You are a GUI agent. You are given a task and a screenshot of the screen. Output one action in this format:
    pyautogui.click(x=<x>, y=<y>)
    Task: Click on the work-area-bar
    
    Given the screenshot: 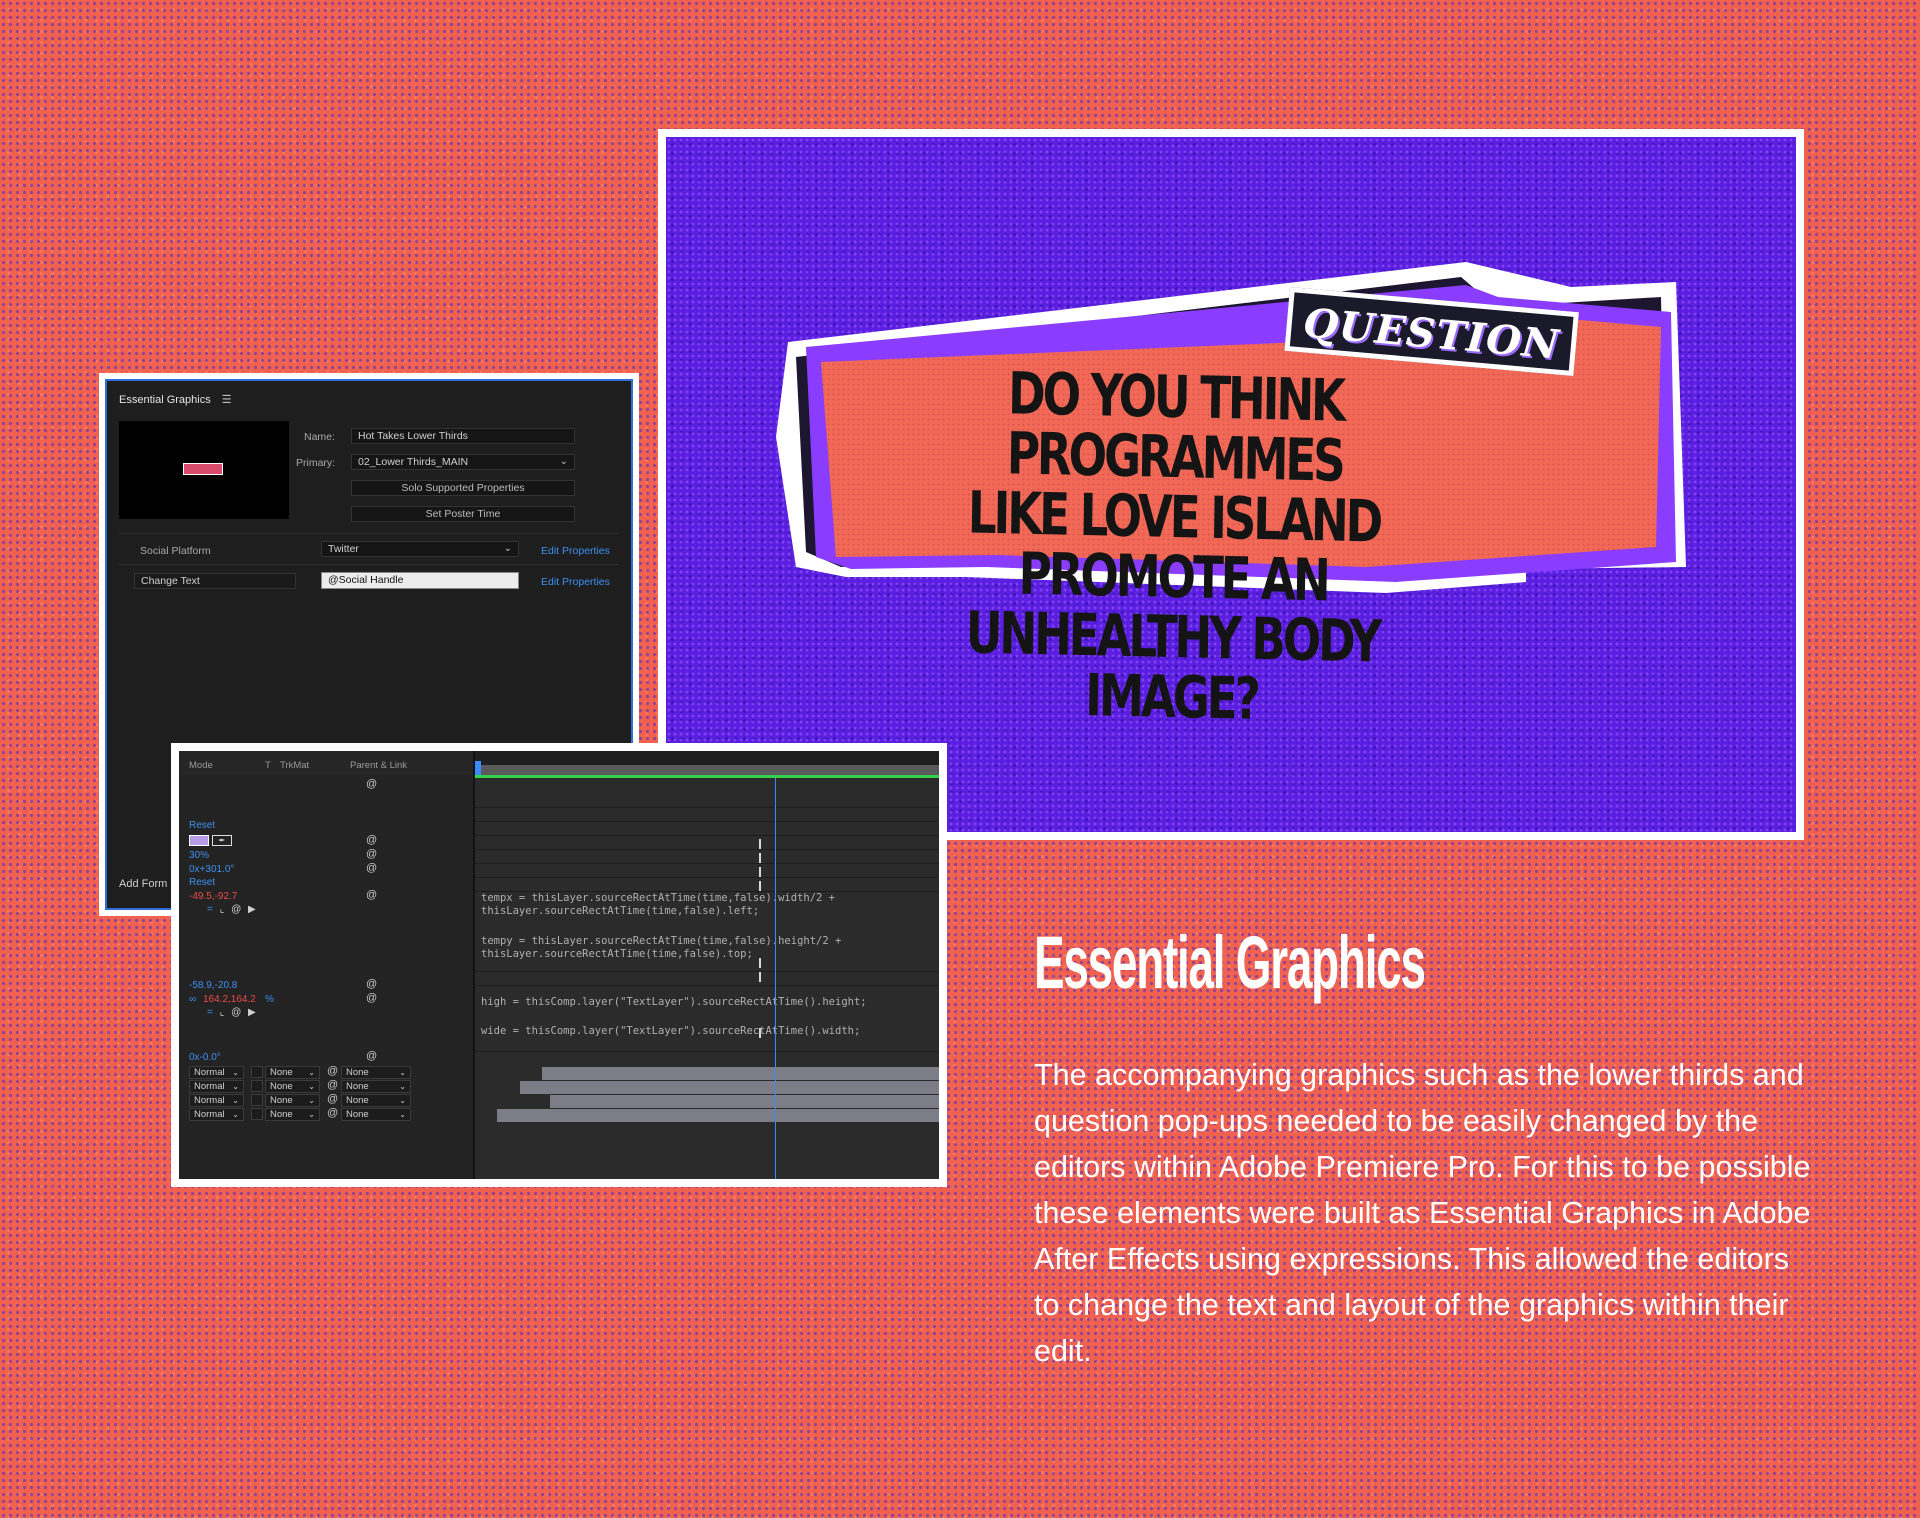 What is the action you would take?
    pyautogui.click(x=707, y=770)
    